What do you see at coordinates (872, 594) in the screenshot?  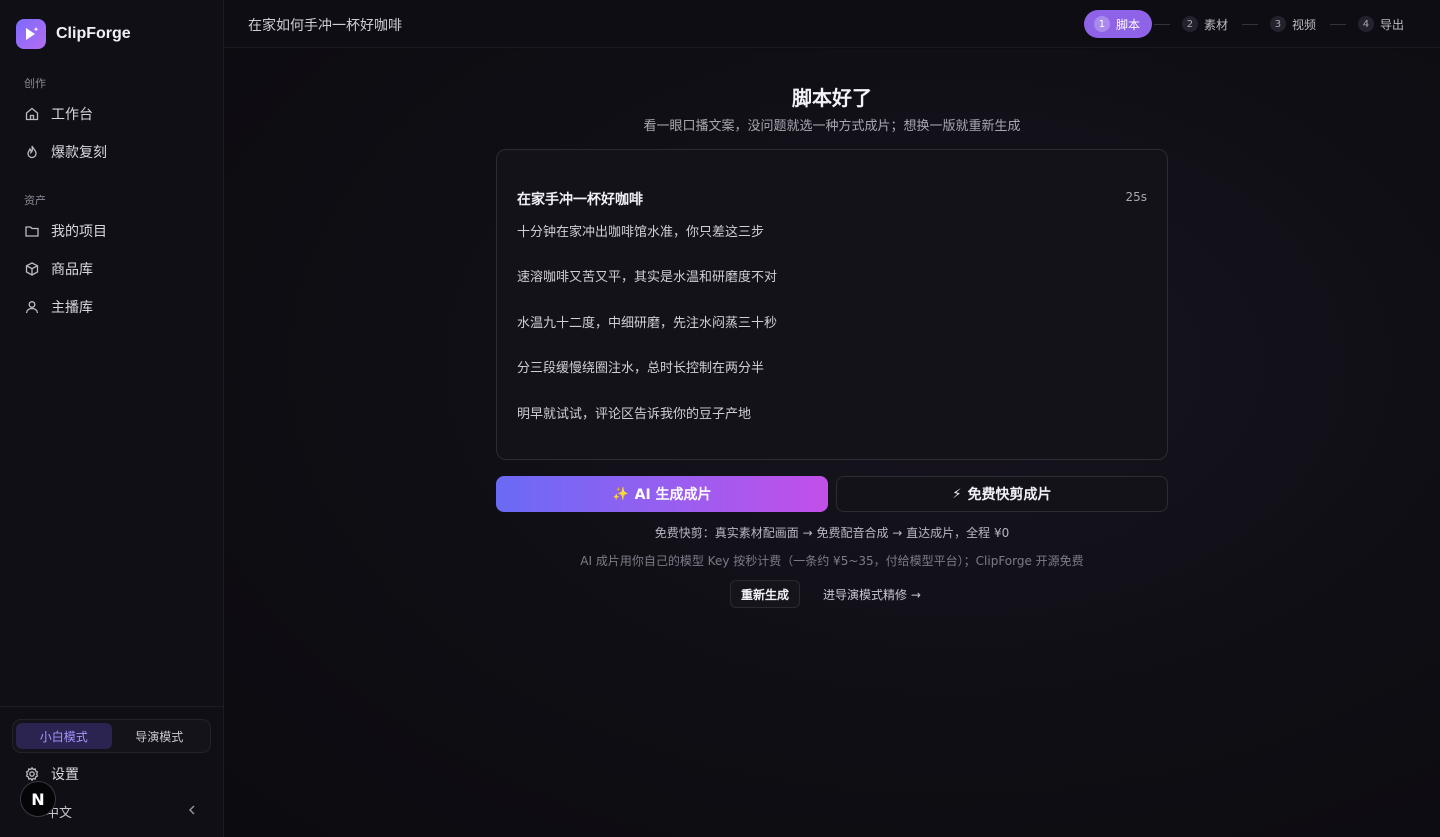 I see `director-mode-link: 进导演模式精修 →` at bounding box center [872, 594].